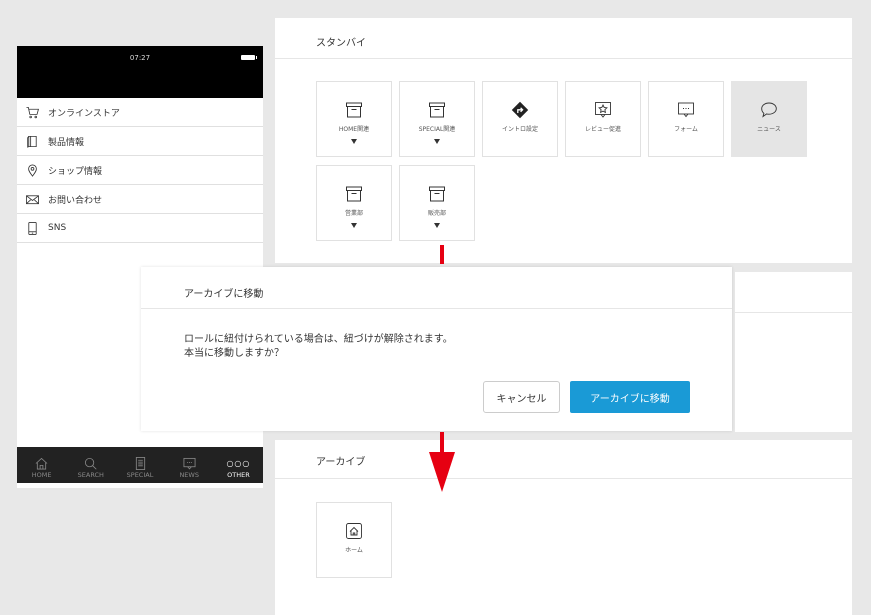  I want to click on phone-menu-item-online-store: オンラインストア, so click(140, 112).